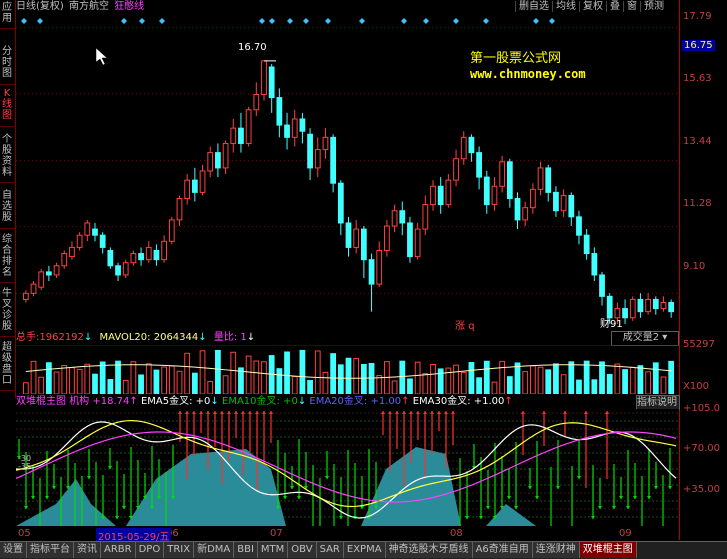 The image size is (727, 559). What do you see at coordinates (608, 550) in the screenshot?
I see `bottom-tab: 双堆棍主图` at bounding box center [608, 550].